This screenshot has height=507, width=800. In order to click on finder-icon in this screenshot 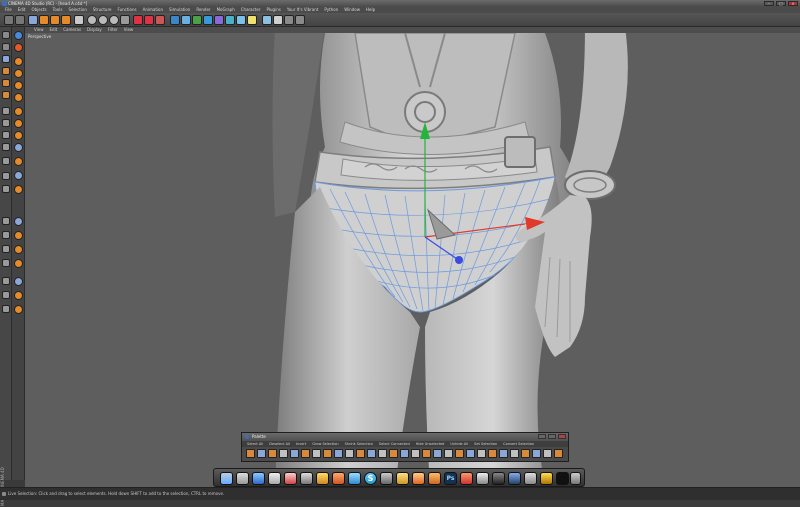, I will do `click(226, 478)`.